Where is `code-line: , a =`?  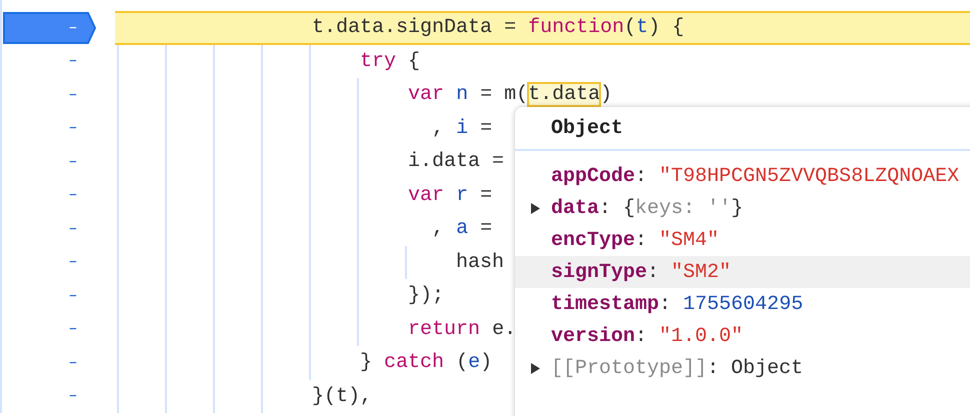 code-line: , a = is located at coordinates (461, 228).